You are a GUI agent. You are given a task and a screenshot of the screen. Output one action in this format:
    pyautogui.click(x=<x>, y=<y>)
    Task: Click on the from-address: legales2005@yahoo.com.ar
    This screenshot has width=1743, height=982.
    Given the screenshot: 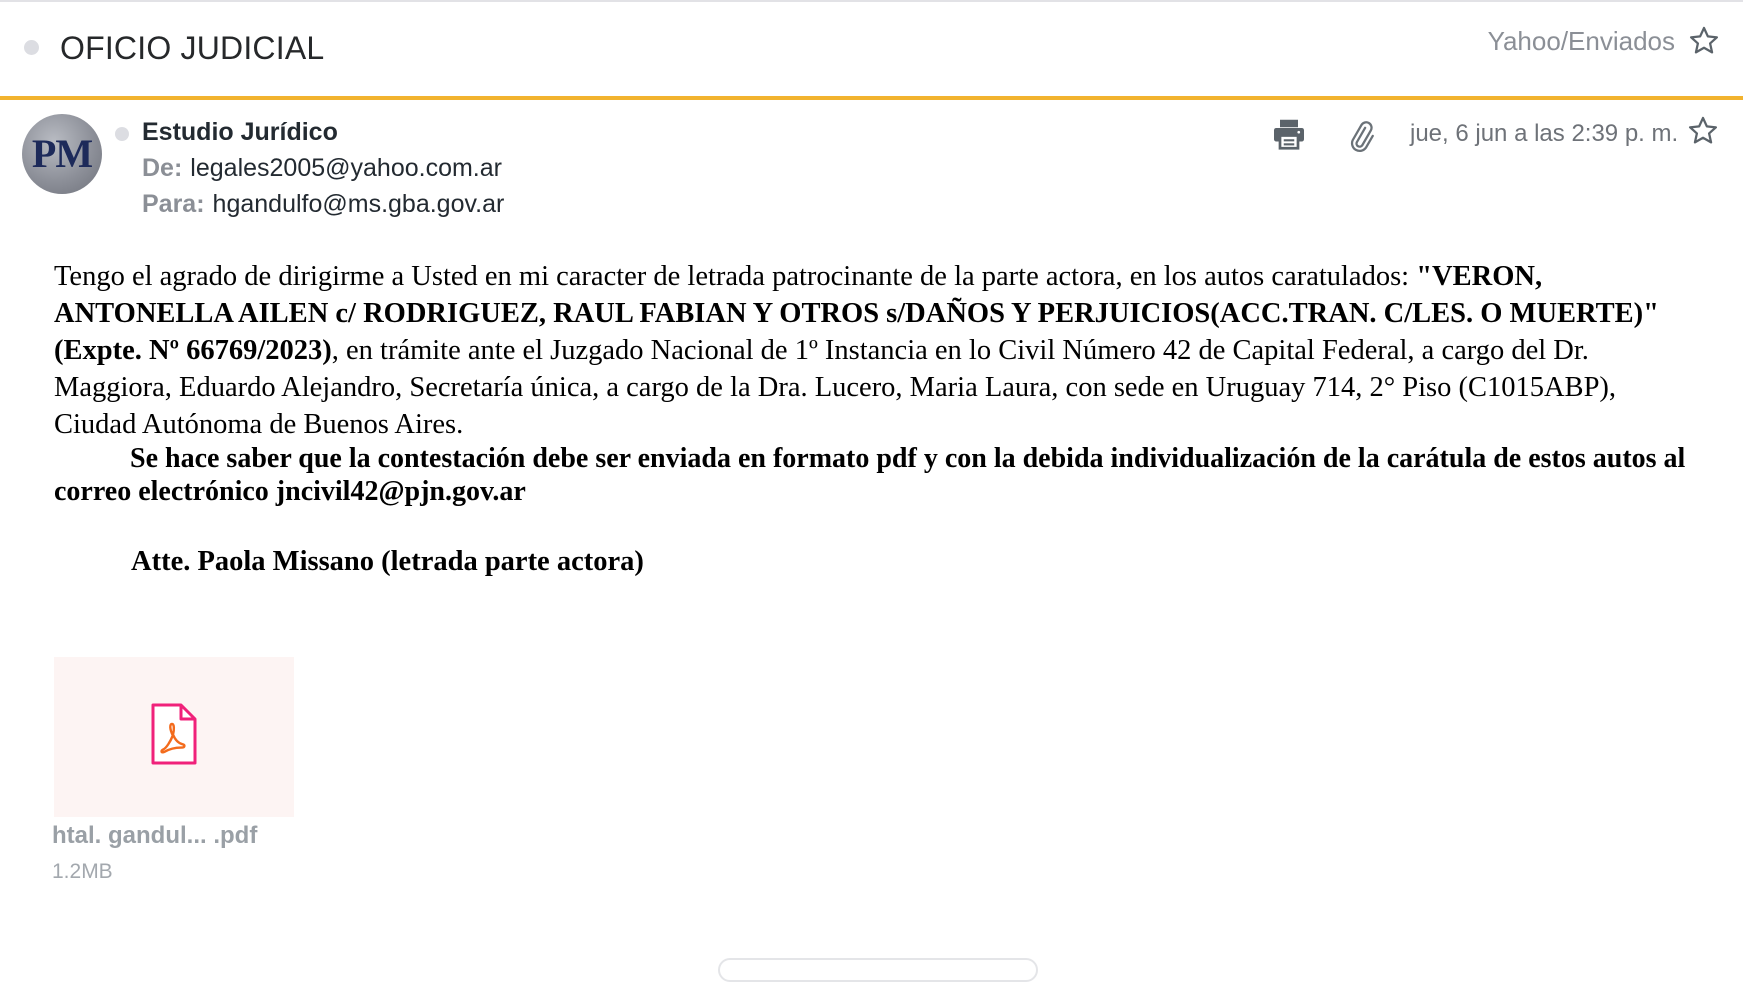 What is the action you would take?
    pyautogui.click(x=346, y=168)
    